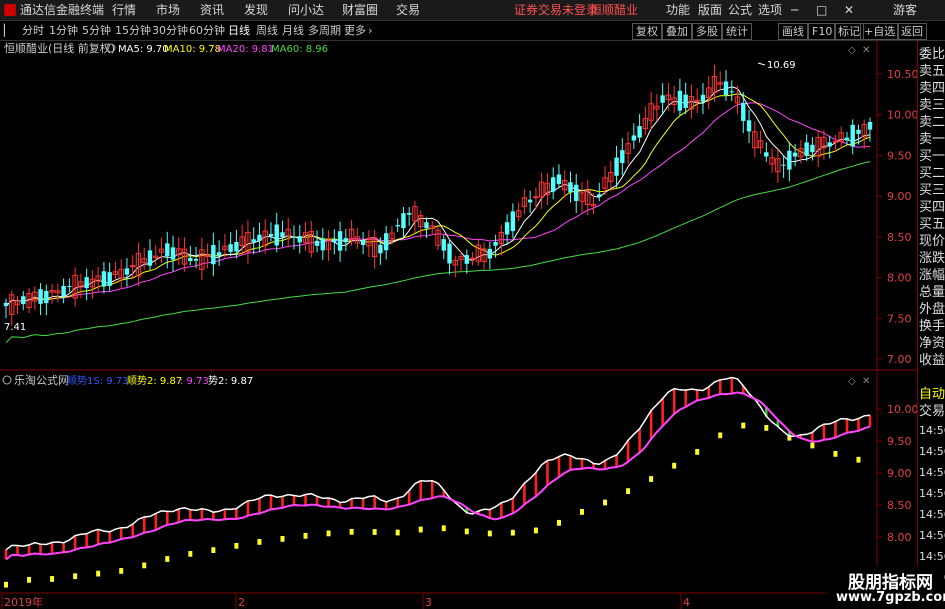  Describe the element at coordinates (143, 49) in the screenshot. I see `ma5-label: MA5: 9.70` at that location.